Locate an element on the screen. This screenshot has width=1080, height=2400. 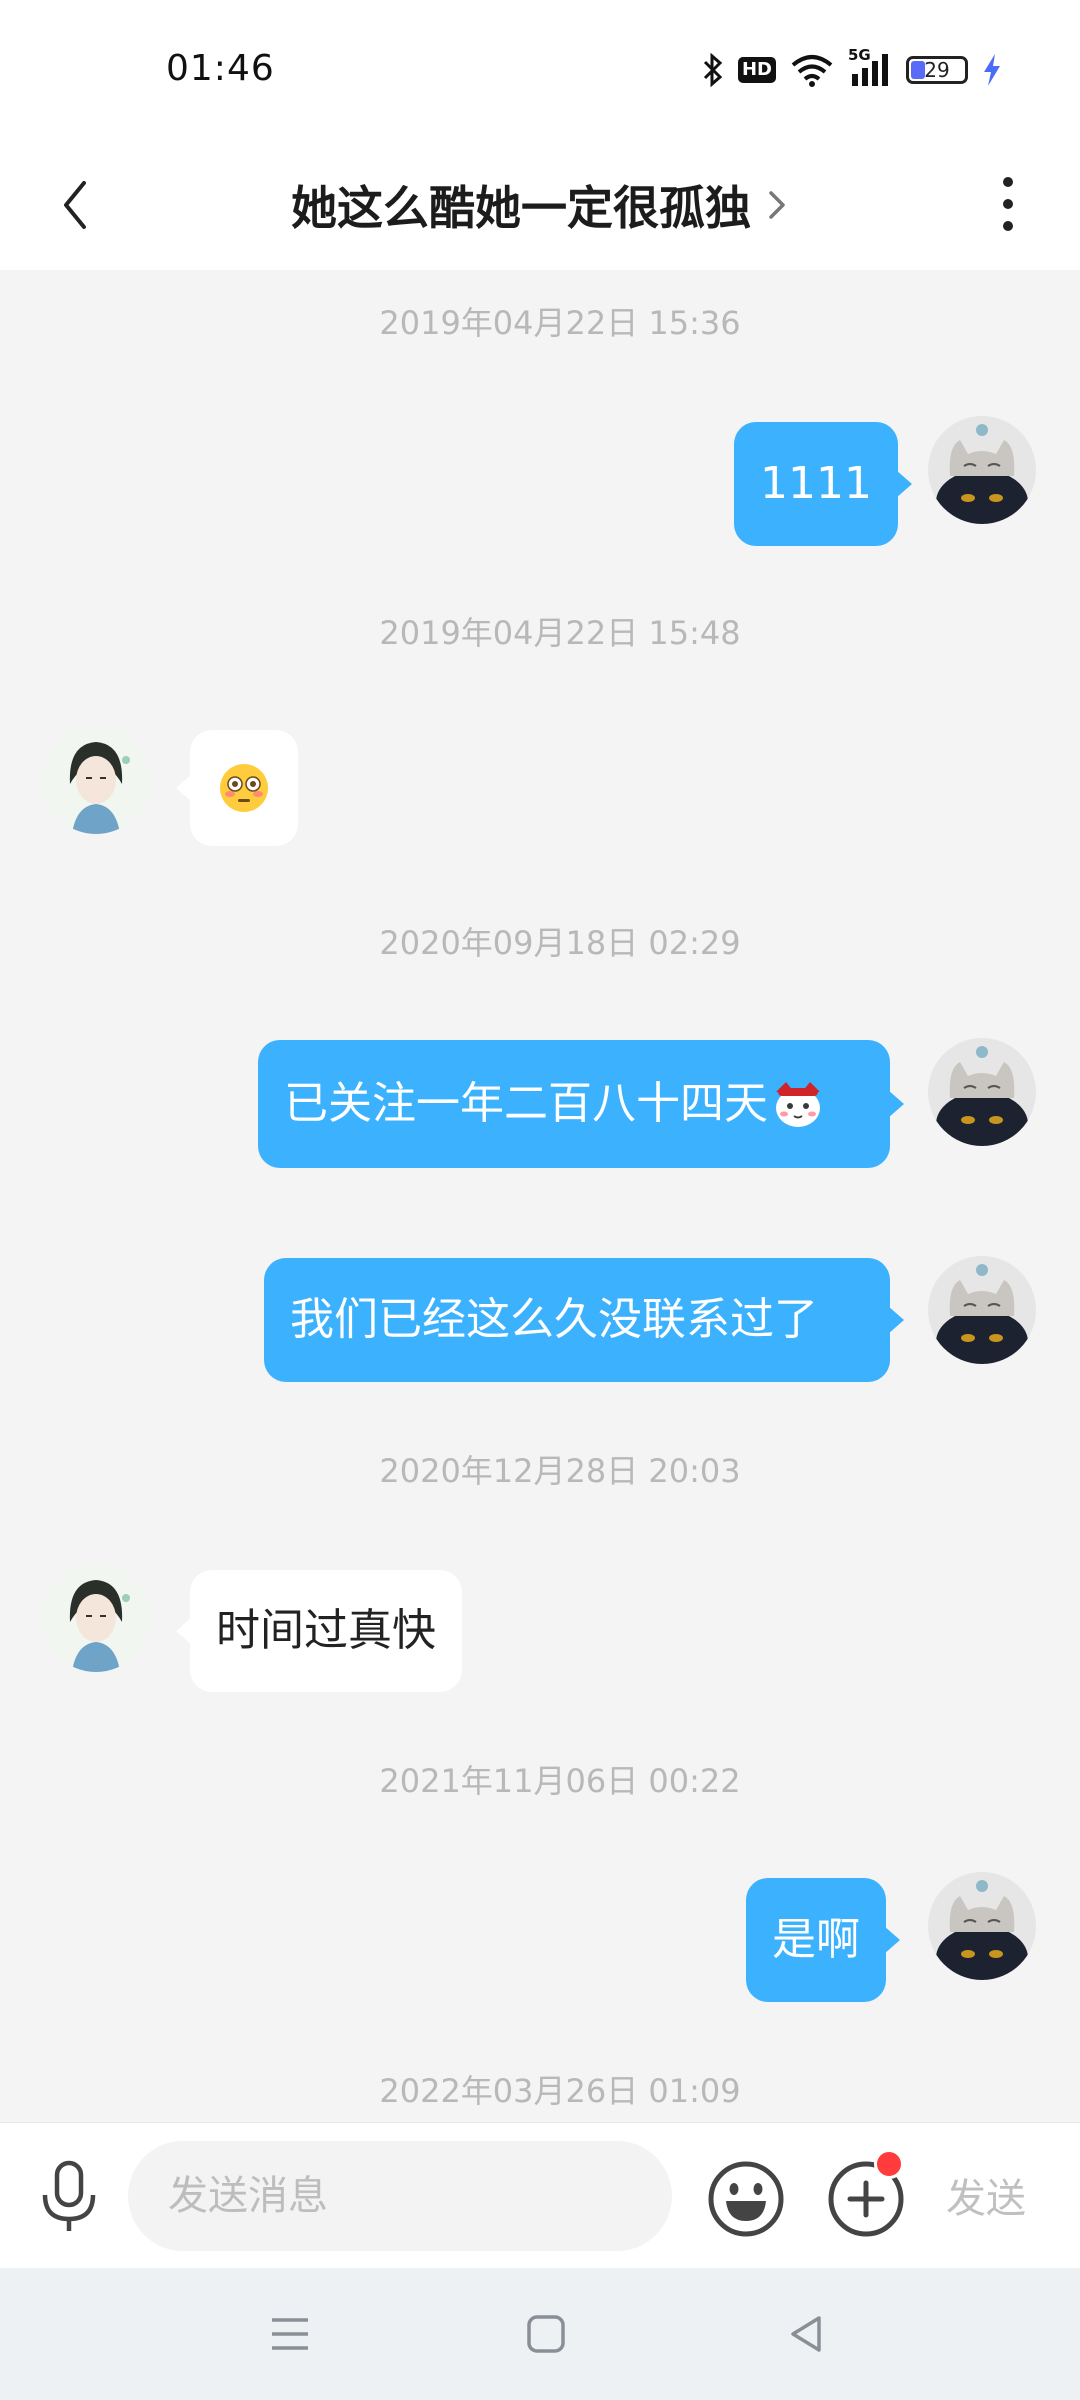
contact-message-bubble: 时间过真快 is located at coordinates (319, 1631).